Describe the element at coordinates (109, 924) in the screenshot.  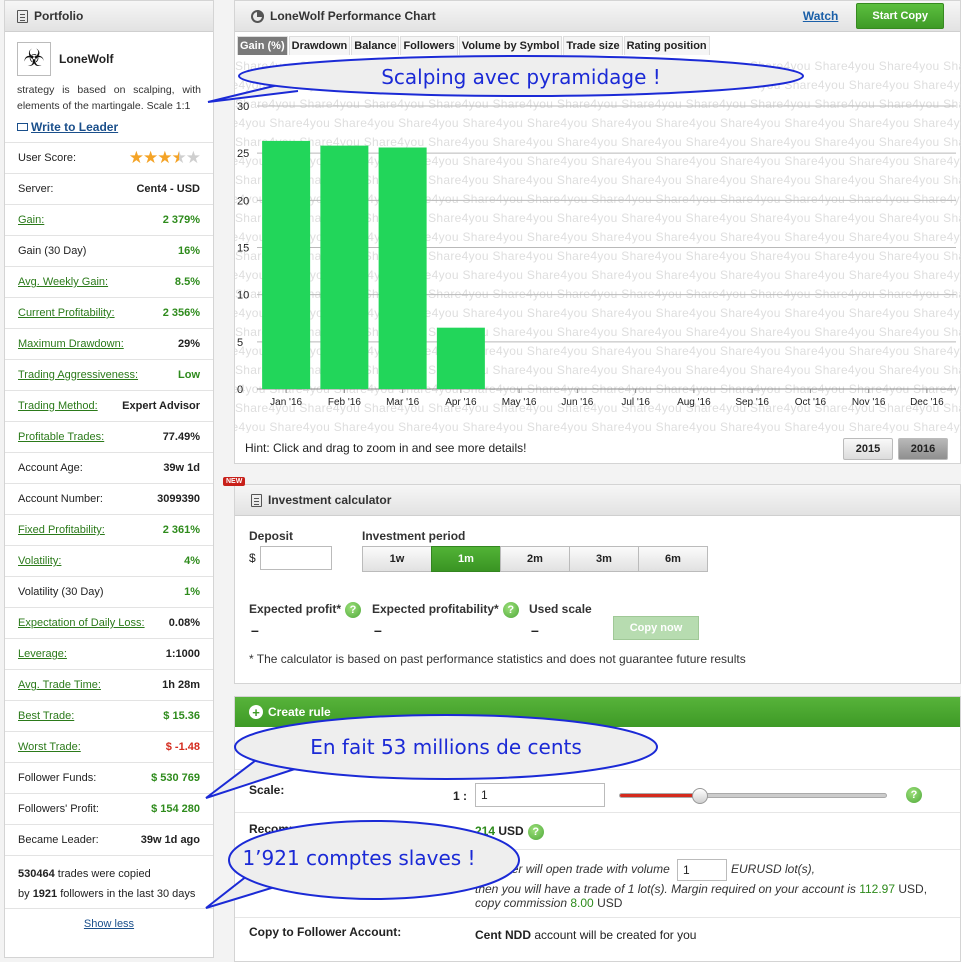
I see `show-less-link: Show less` at that location.